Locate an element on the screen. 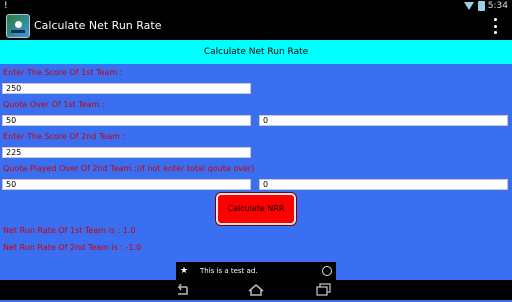  back-icon is located at coordinates (182, 290).